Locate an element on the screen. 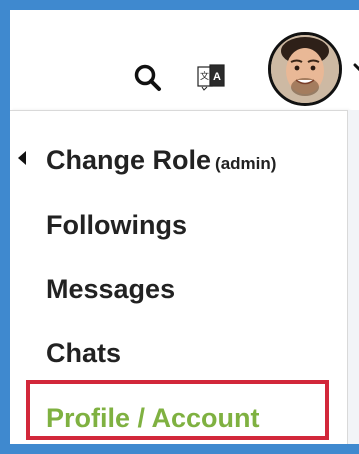  menu-item-profile-account: Profile / Account is located at coordinates (153, 418).